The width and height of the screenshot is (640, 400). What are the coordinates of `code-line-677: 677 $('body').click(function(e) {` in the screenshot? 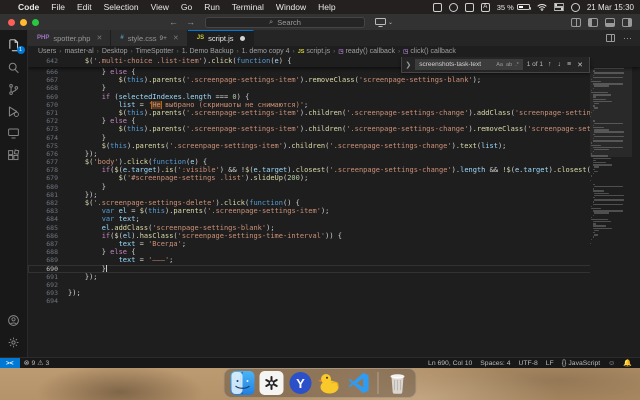 It's located at (334, 162).